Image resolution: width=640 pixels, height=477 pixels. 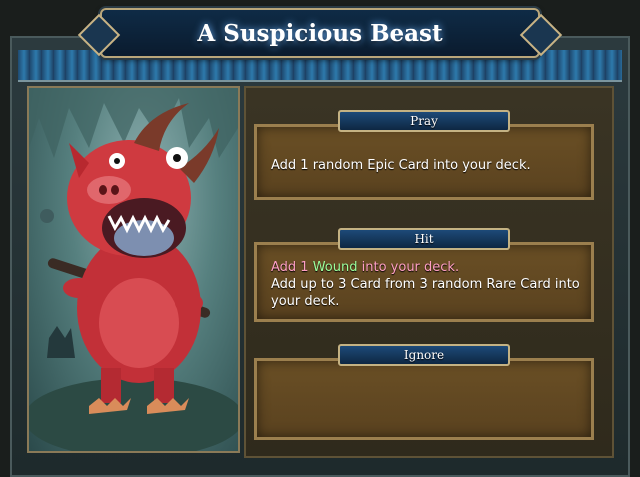 What do you see at coordinates (424, 239) in the screenshot?
I see `option-hit-button: Hit` at bounding box center [424, 239].